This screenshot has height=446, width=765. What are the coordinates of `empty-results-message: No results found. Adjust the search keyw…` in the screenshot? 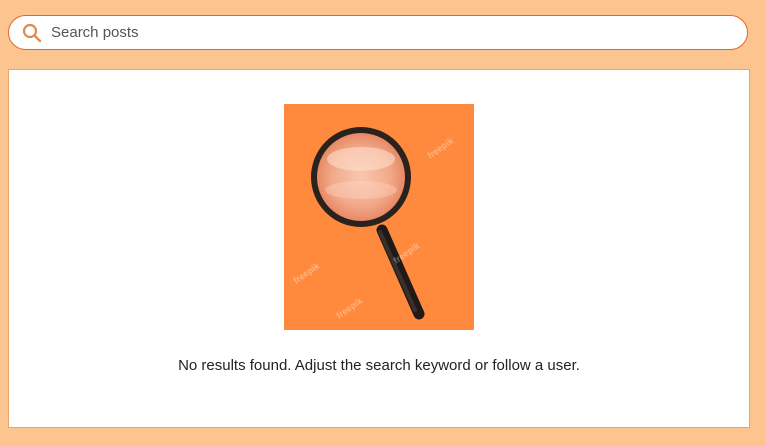 It's located at (379, 365).